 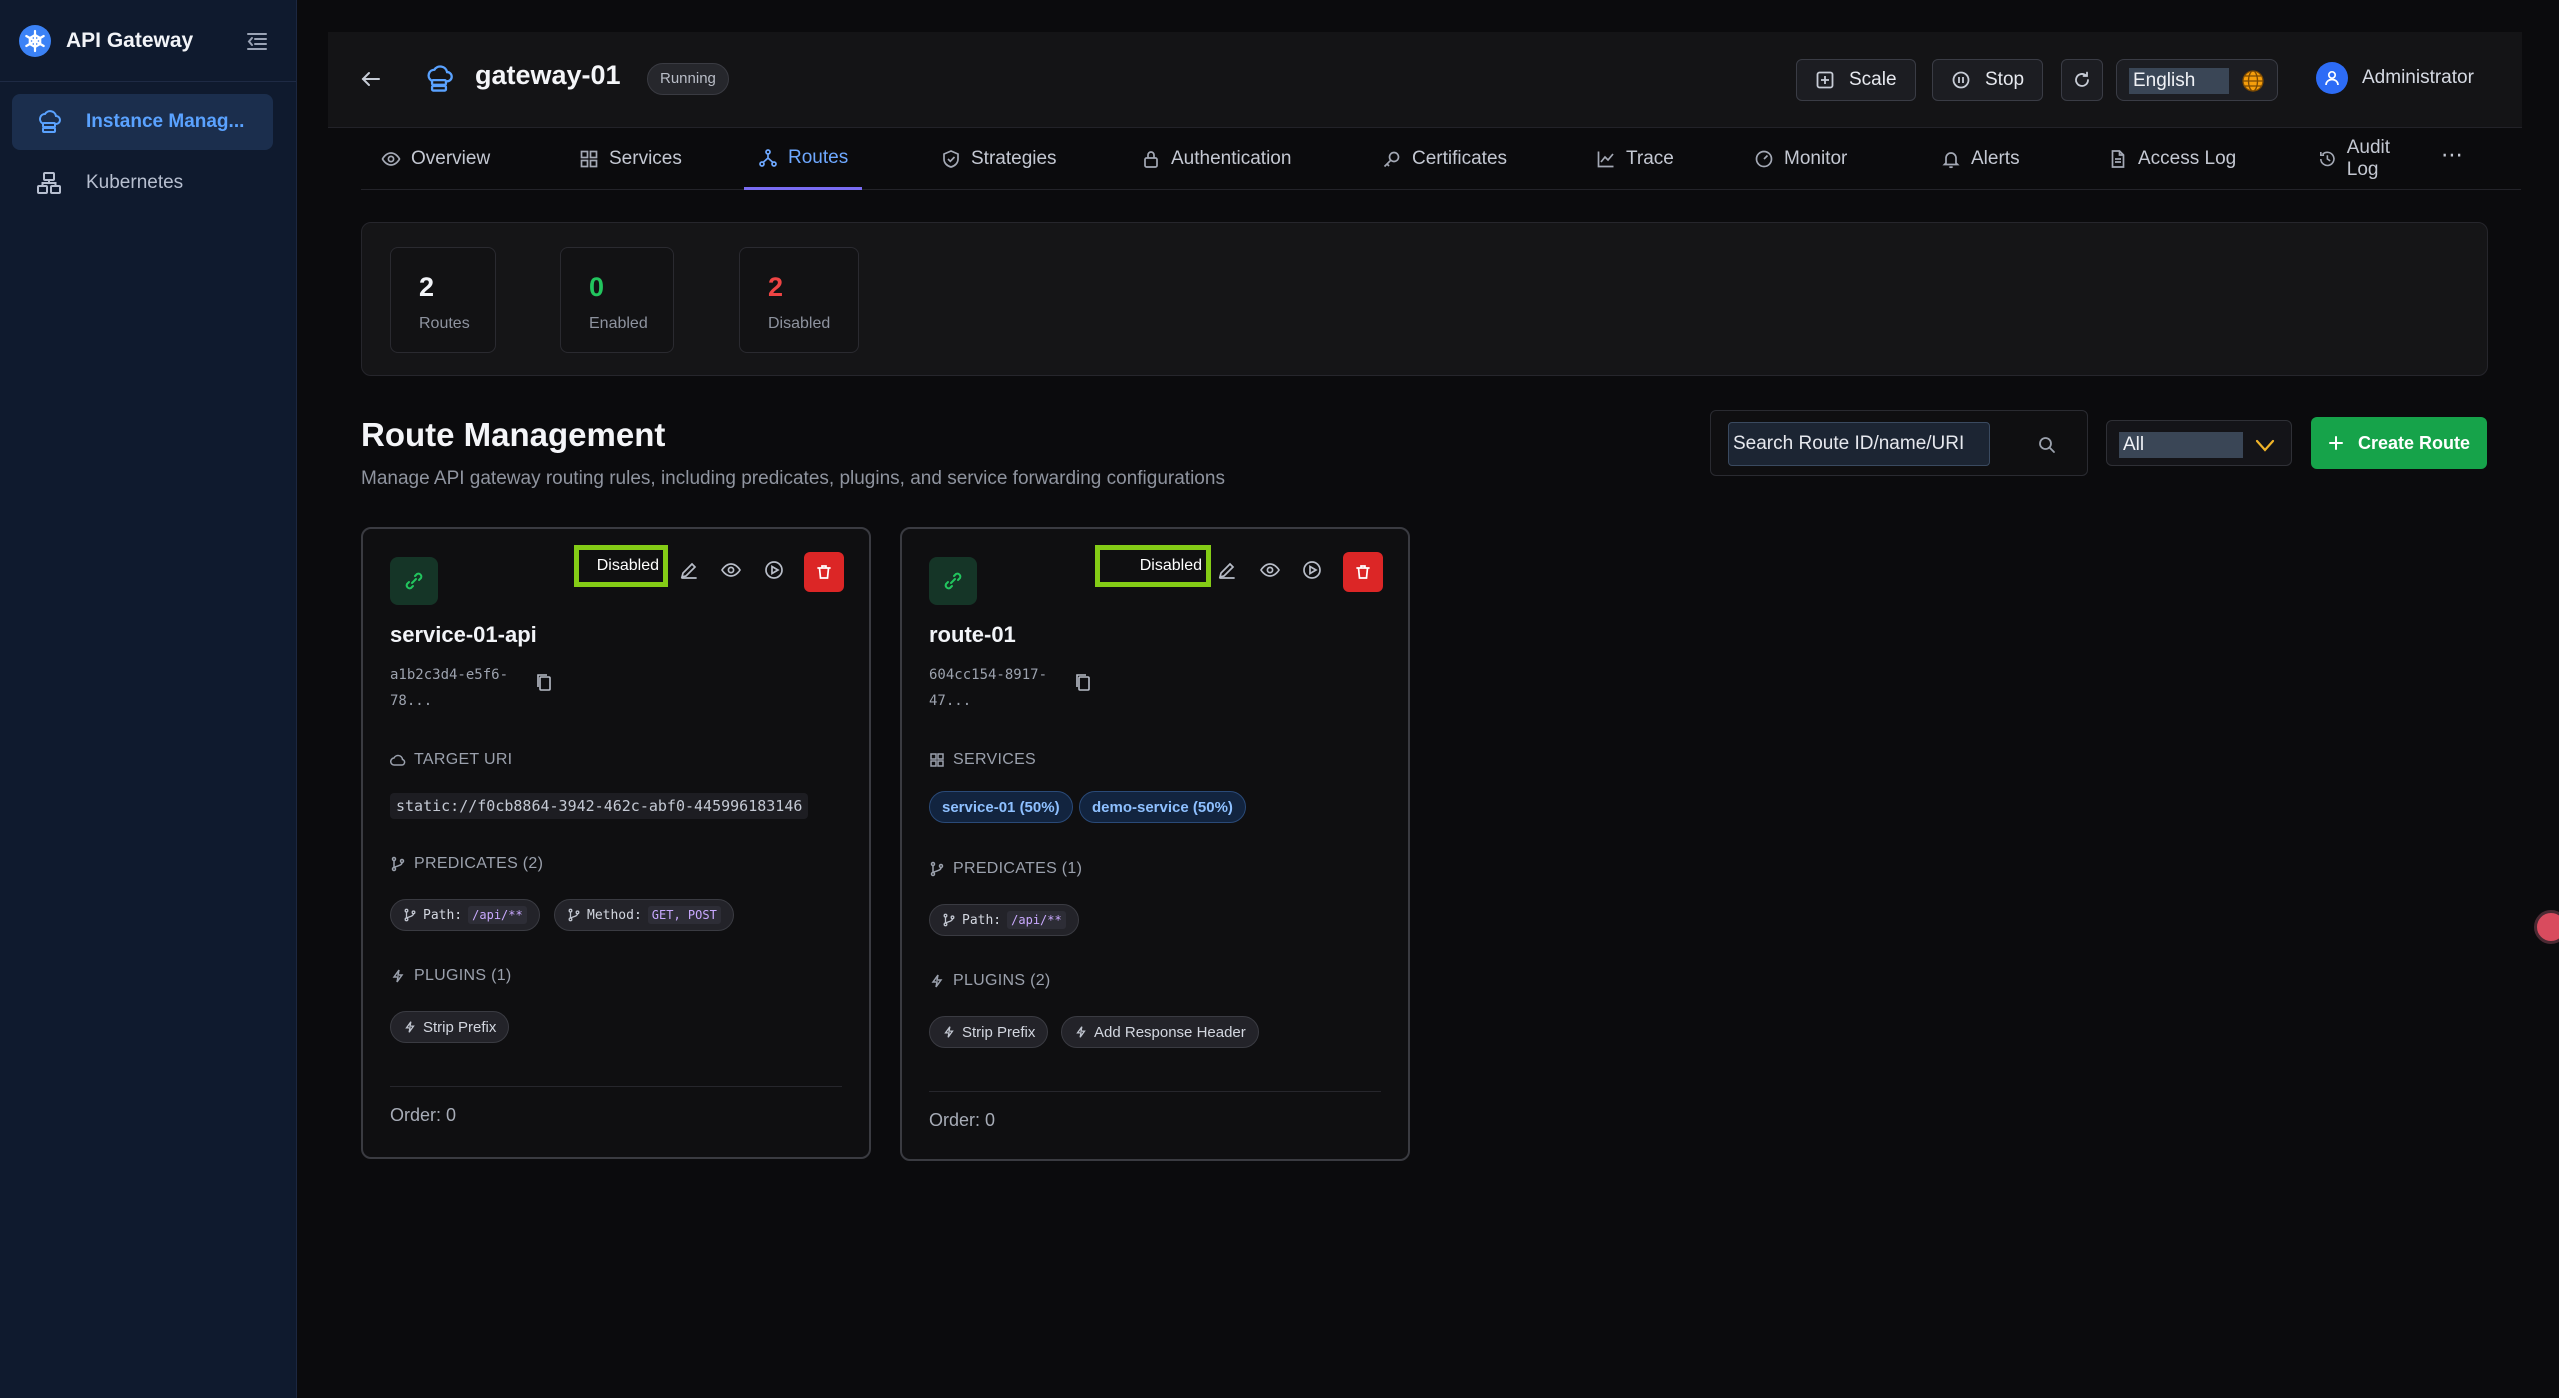 What do you see at coordinates (2453, 156) in the screenshot?
I see `more-tabs-icon: ⋯` at bounding box center [2453, 156].